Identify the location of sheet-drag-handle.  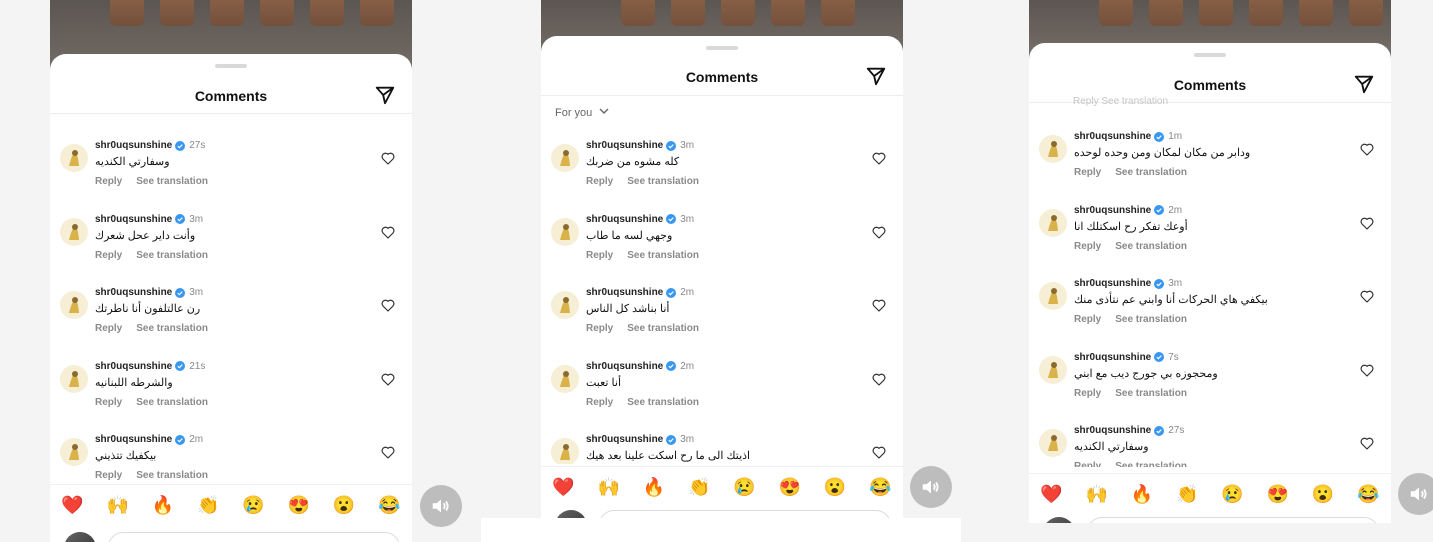
(231, 66).